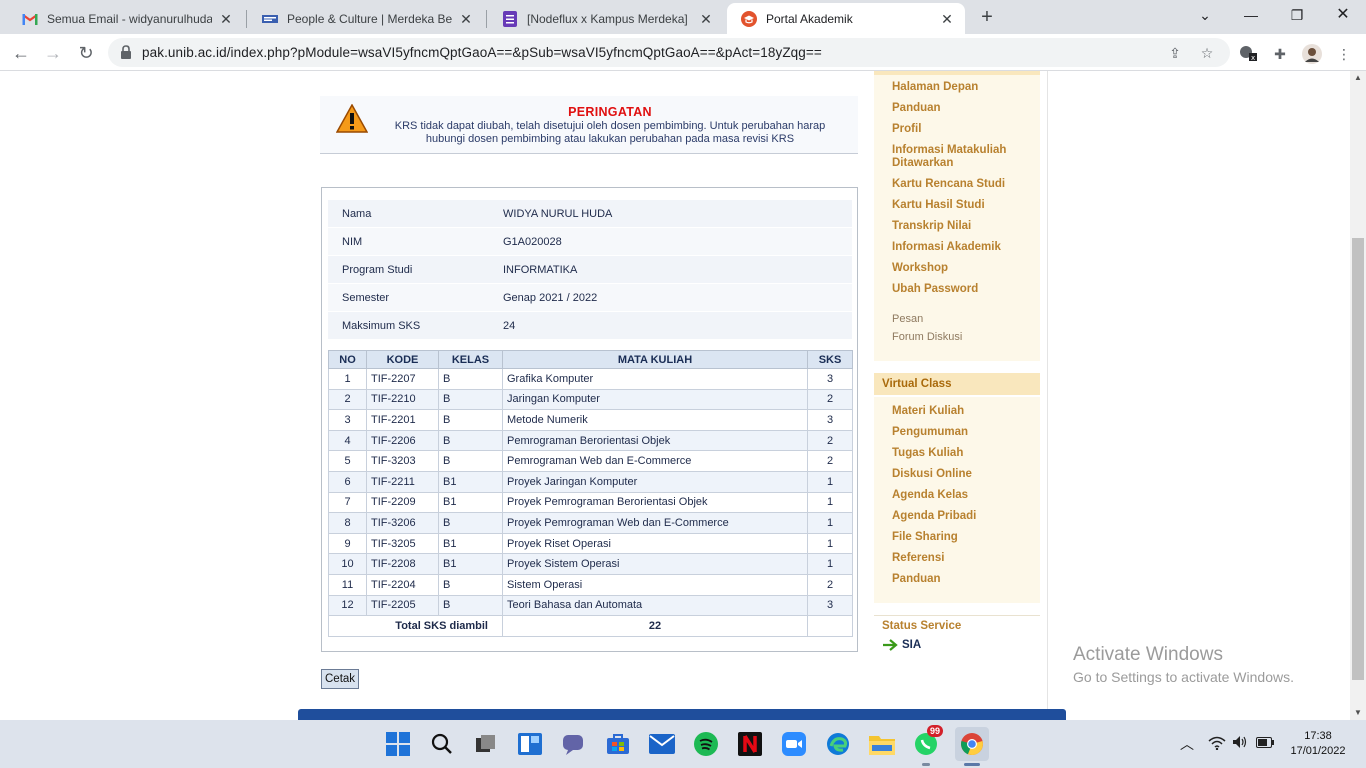 The width and height of the screenshot is (1366, 768). I want to click on status-service-title: Status Service, so click(922, 626).